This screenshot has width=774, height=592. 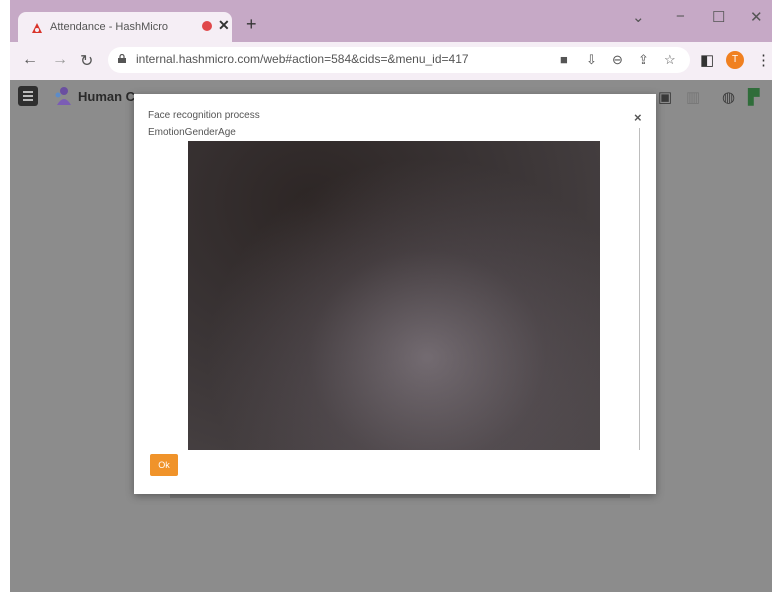 What do you see at coordinates (728, 97) in the screenshot?
I see `chat-icon: ◍` at bounding box center [728, 97].